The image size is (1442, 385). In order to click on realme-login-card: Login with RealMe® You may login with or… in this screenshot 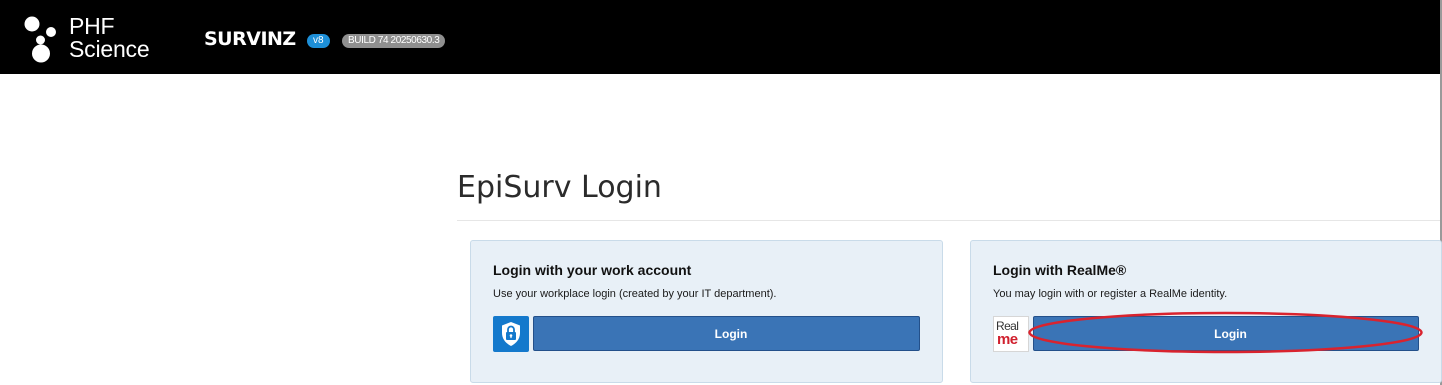, I will do `click(1206, 311)`.